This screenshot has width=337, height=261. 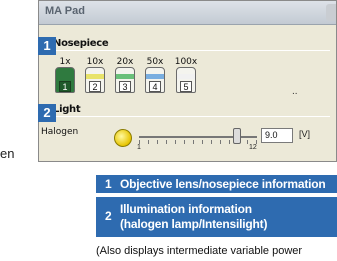 I want to click on caption-number: 1, so click(x=108, y=184).